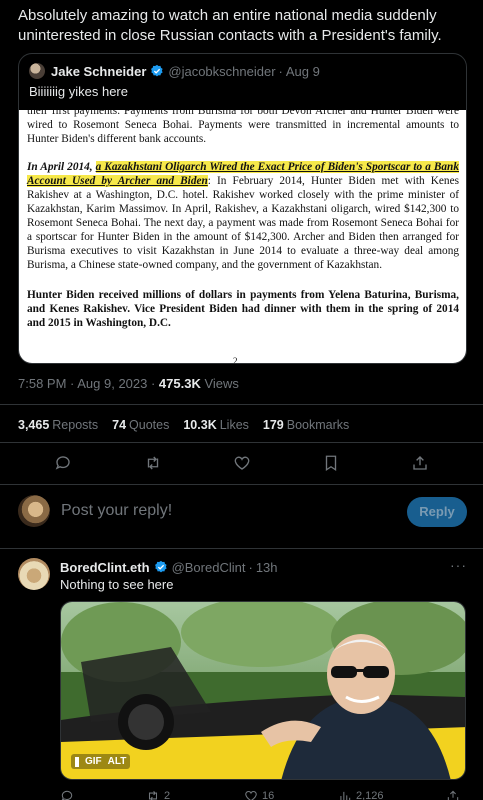 The height and width of the screenshot is (800, 483). Describe the element at coordinates (318, 425) in the screenshot. I see `bookmarks-label: Bookmarks` at that location.